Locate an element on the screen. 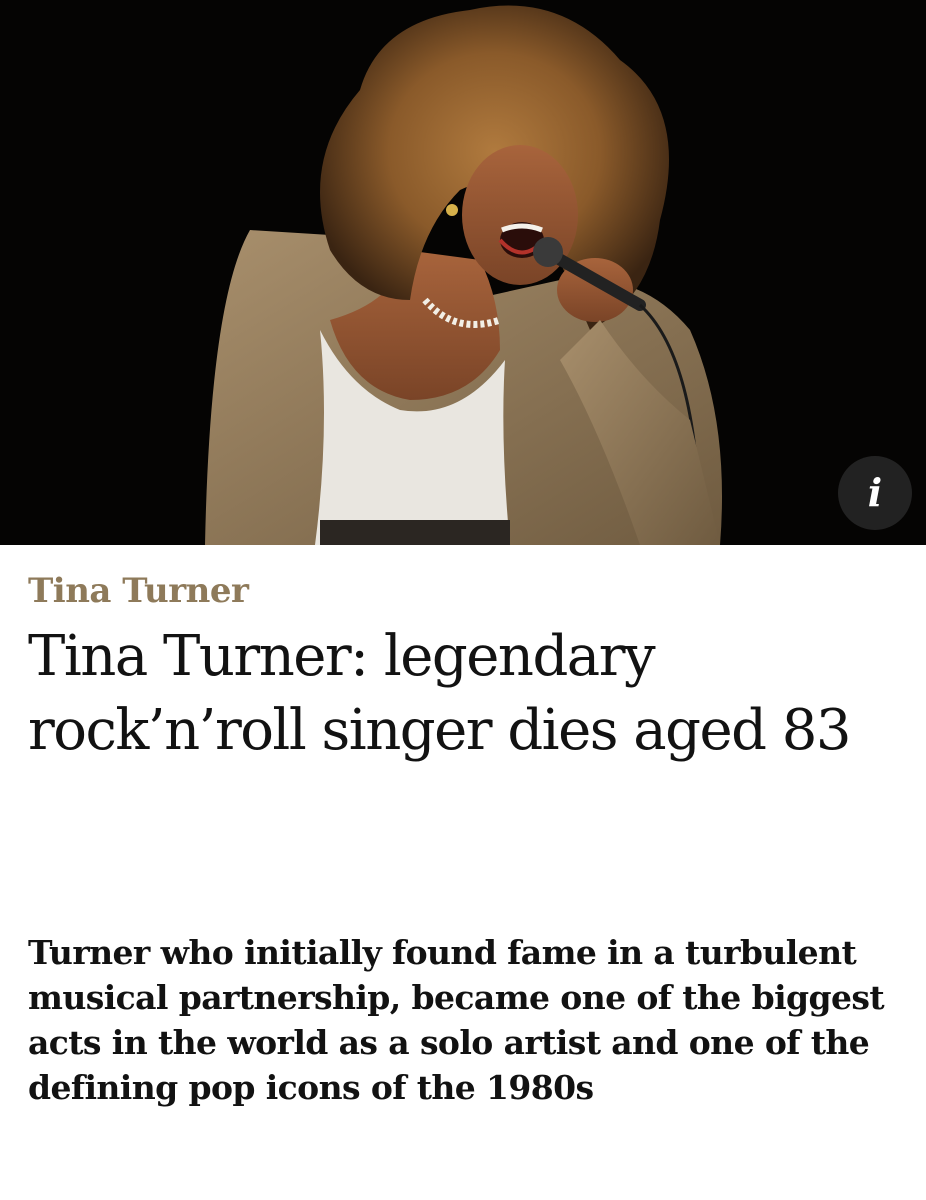 The image size is (926, 1200). image-info-button: i is located at coordinates (875, 493).